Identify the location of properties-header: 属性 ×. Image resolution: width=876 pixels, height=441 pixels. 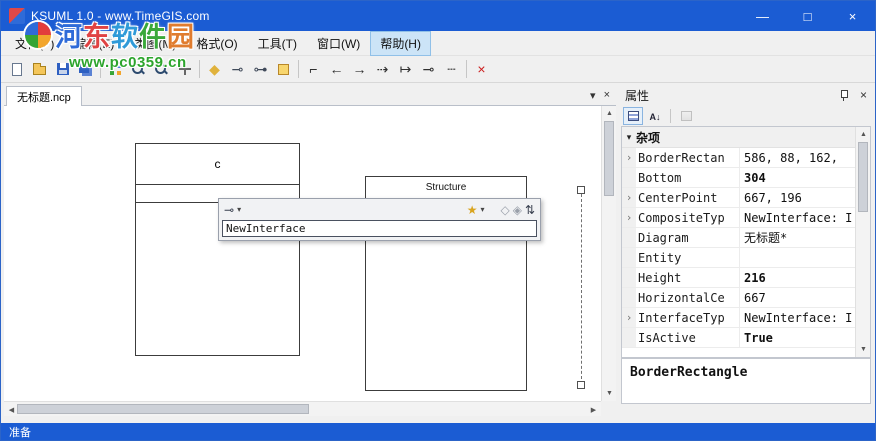
(746, 95).